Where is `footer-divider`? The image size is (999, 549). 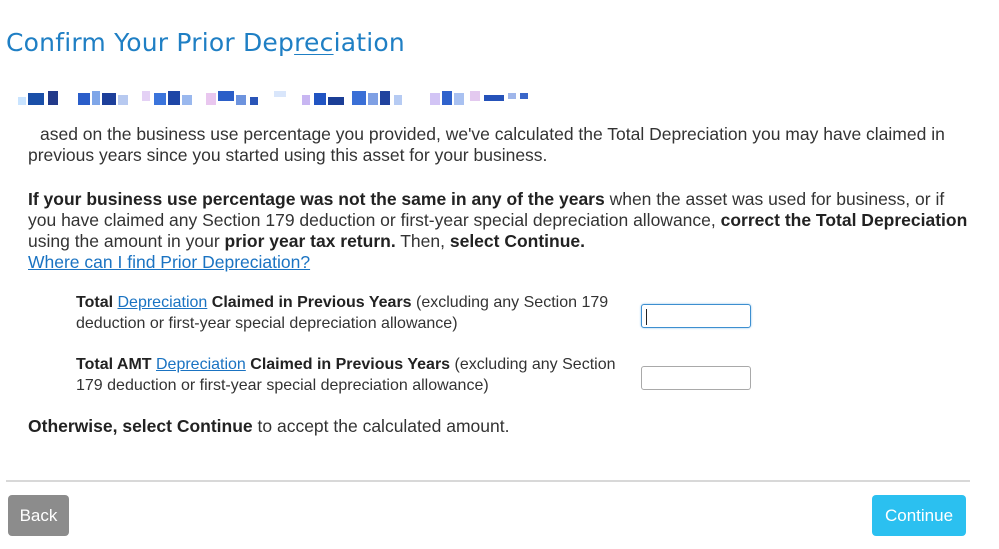
footer-divider is located at coordinates (488, 481).